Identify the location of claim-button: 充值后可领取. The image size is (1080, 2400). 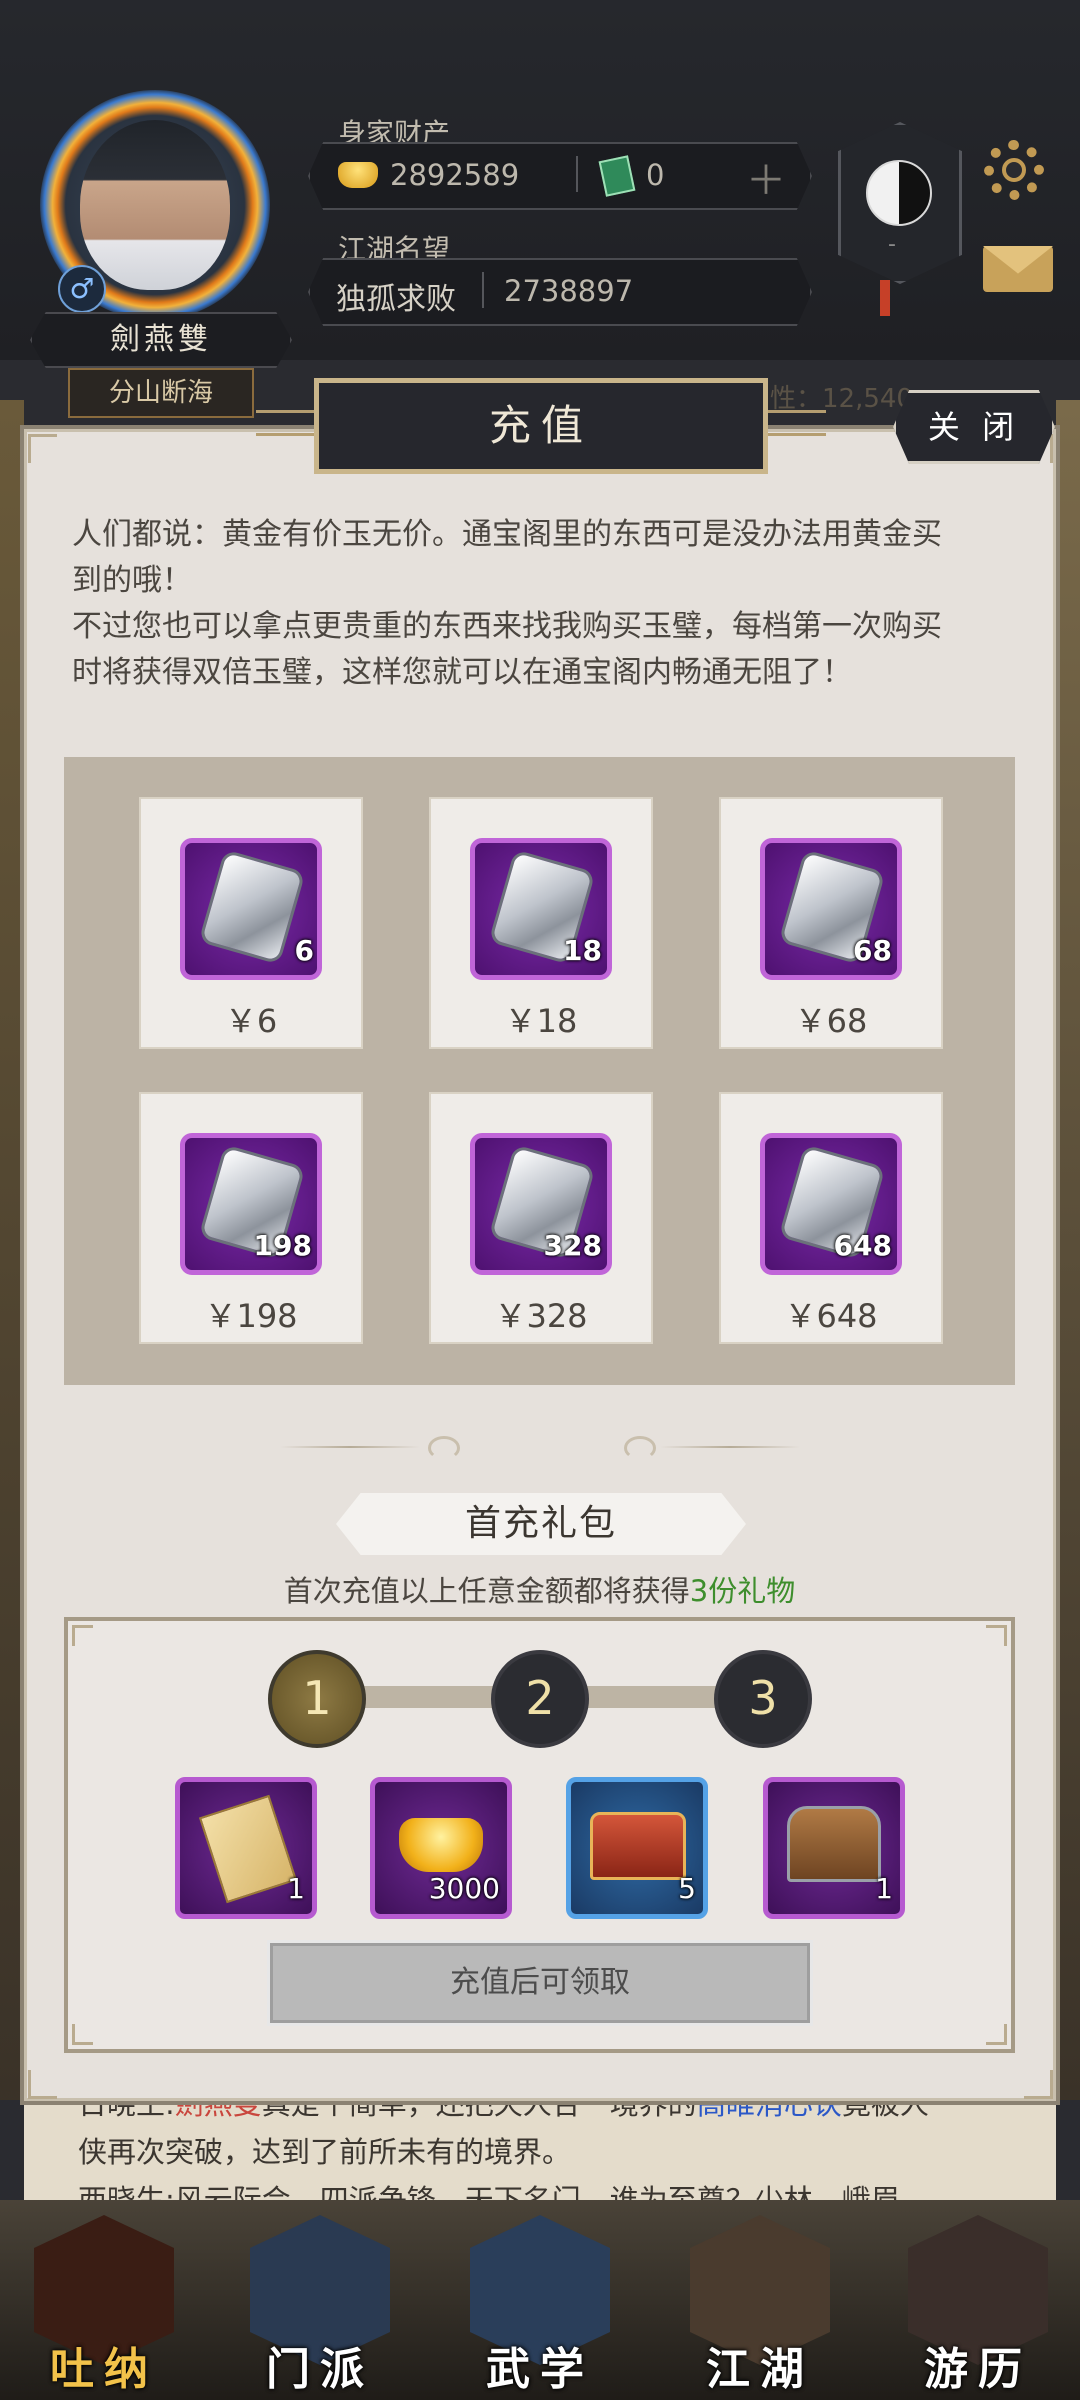
(540, 1983).